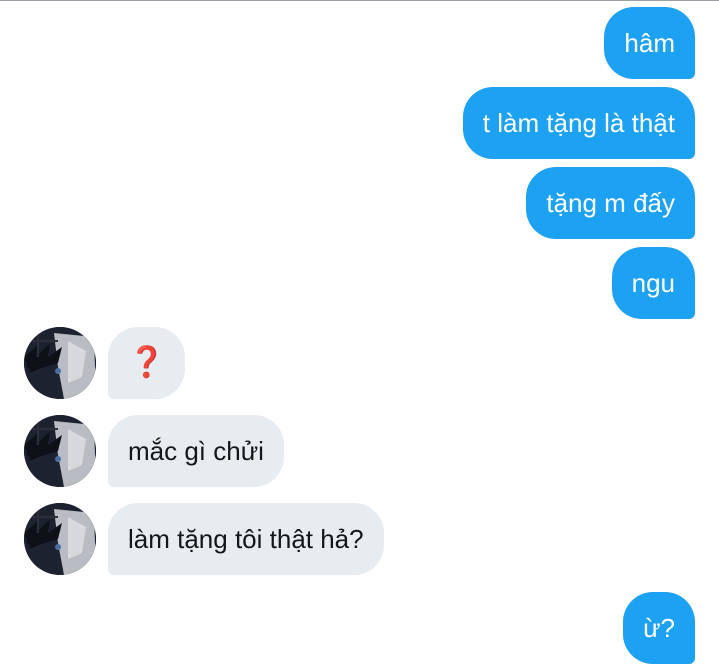 The width and height of the screenshot is (719, 665). I want to click on message-bubble-outgoing: hâm, so click(649, 43).